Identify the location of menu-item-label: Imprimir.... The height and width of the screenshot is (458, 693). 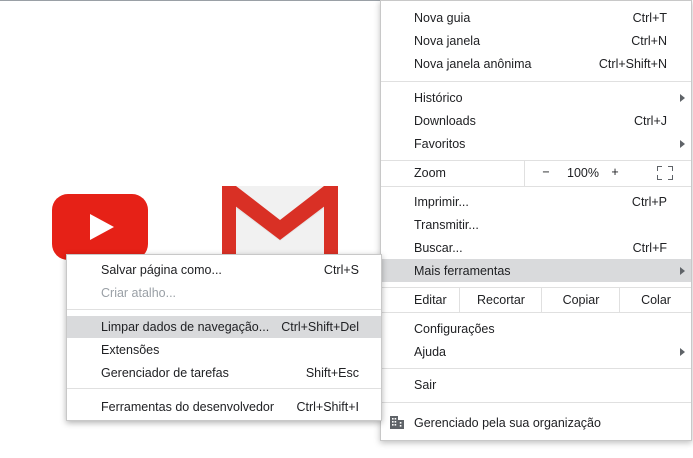
(441, 201).